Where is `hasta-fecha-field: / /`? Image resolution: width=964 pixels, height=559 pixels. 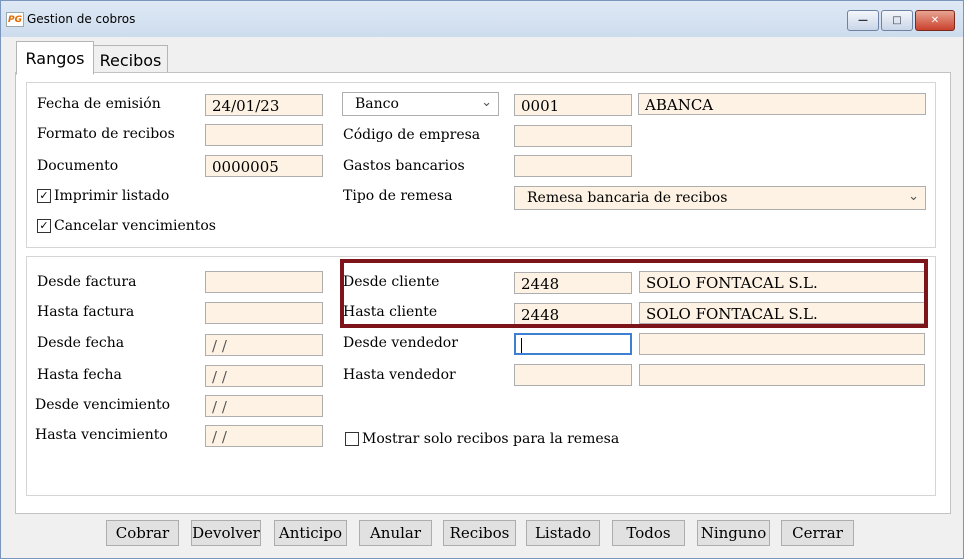
hasta-fecha-field: / / is located at coordinates (264, 376).